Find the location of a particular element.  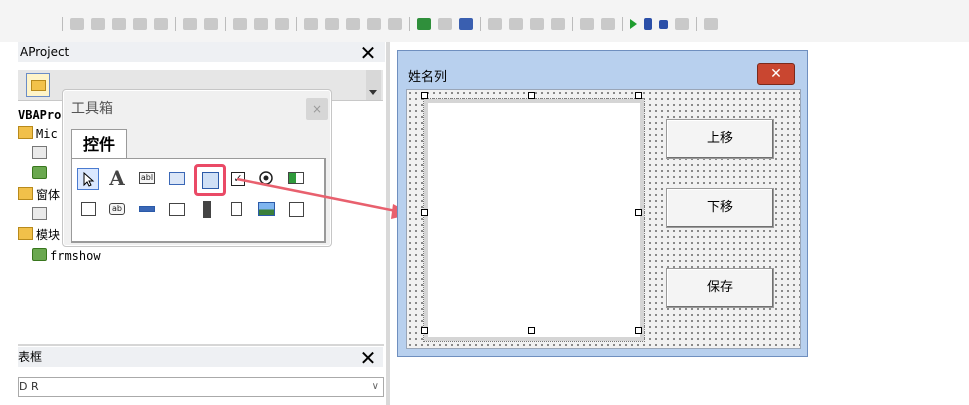

userform-icon is located at coordinates (39, 213).